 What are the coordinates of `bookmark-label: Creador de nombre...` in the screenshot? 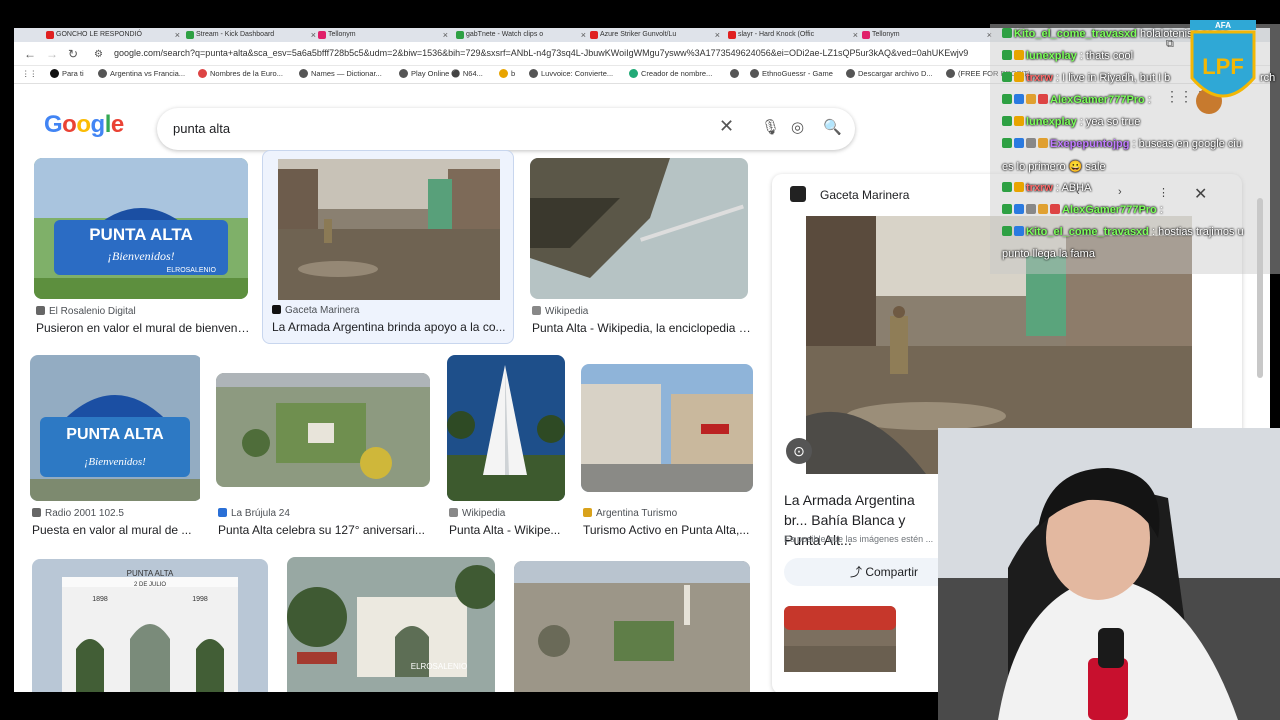 It's located at (677, 73).